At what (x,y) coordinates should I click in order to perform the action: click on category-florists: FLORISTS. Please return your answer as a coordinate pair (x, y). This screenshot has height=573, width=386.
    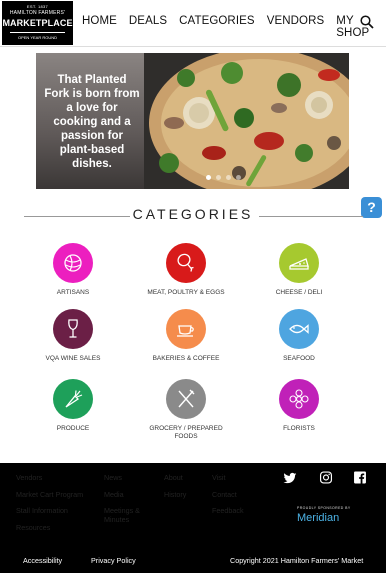
    Looking at the image, I should click on (299, 406).